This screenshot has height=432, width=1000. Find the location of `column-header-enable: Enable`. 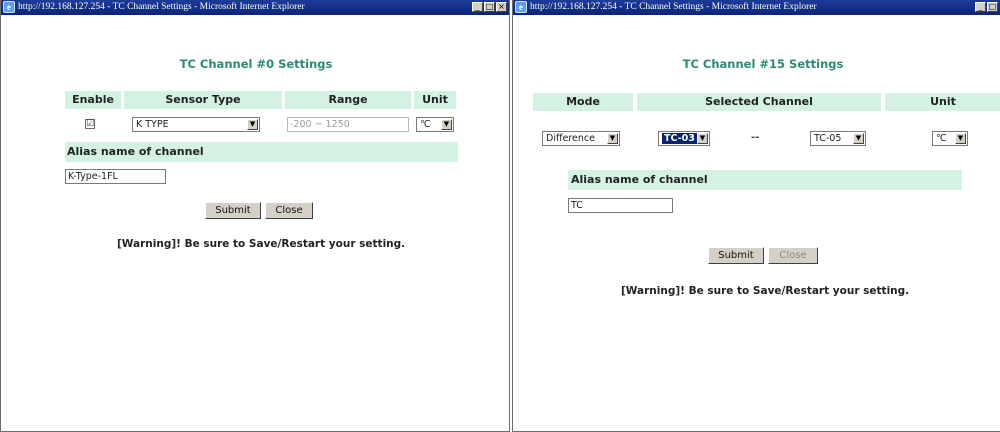

column-header-enable: Enable is located at coordinates (93, 100).